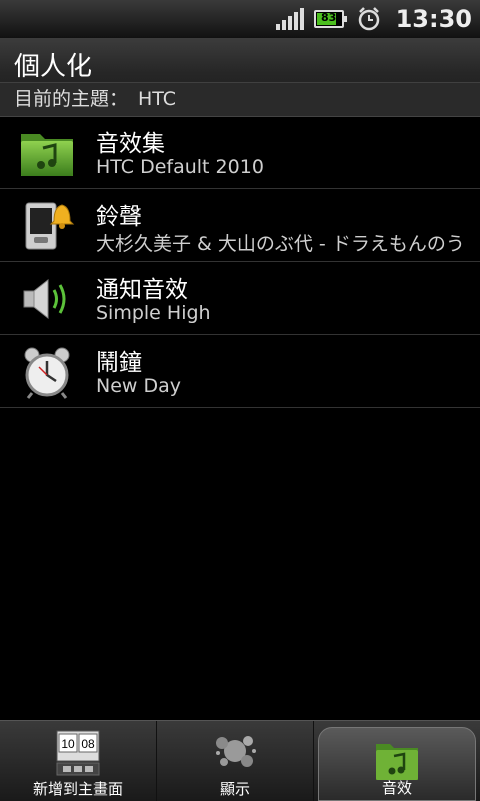  Describe the element at coordinates (130, 144) in the screenshot. I see `list-item-title: 音效集` at that location.